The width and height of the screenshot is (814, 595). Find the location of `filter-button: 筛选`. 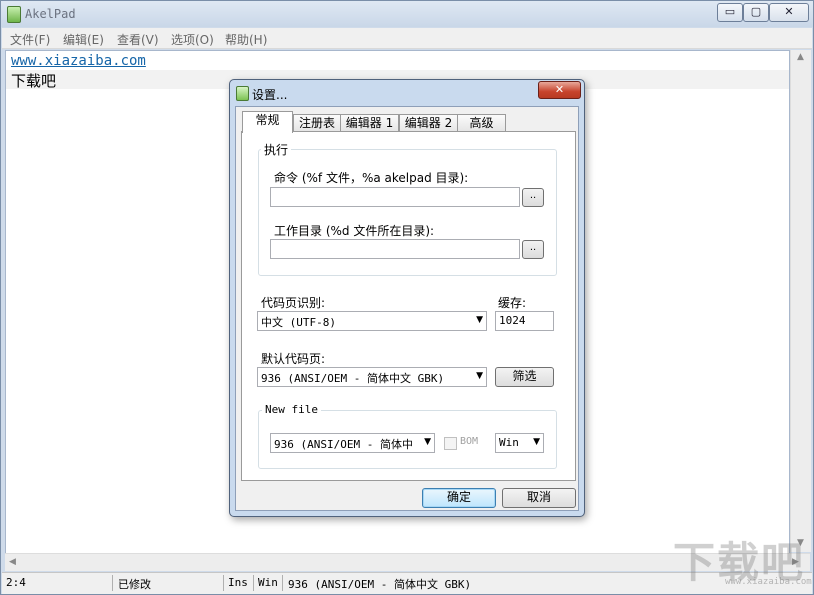

filter-button: 筛选 is located at coordinates (524, 377).